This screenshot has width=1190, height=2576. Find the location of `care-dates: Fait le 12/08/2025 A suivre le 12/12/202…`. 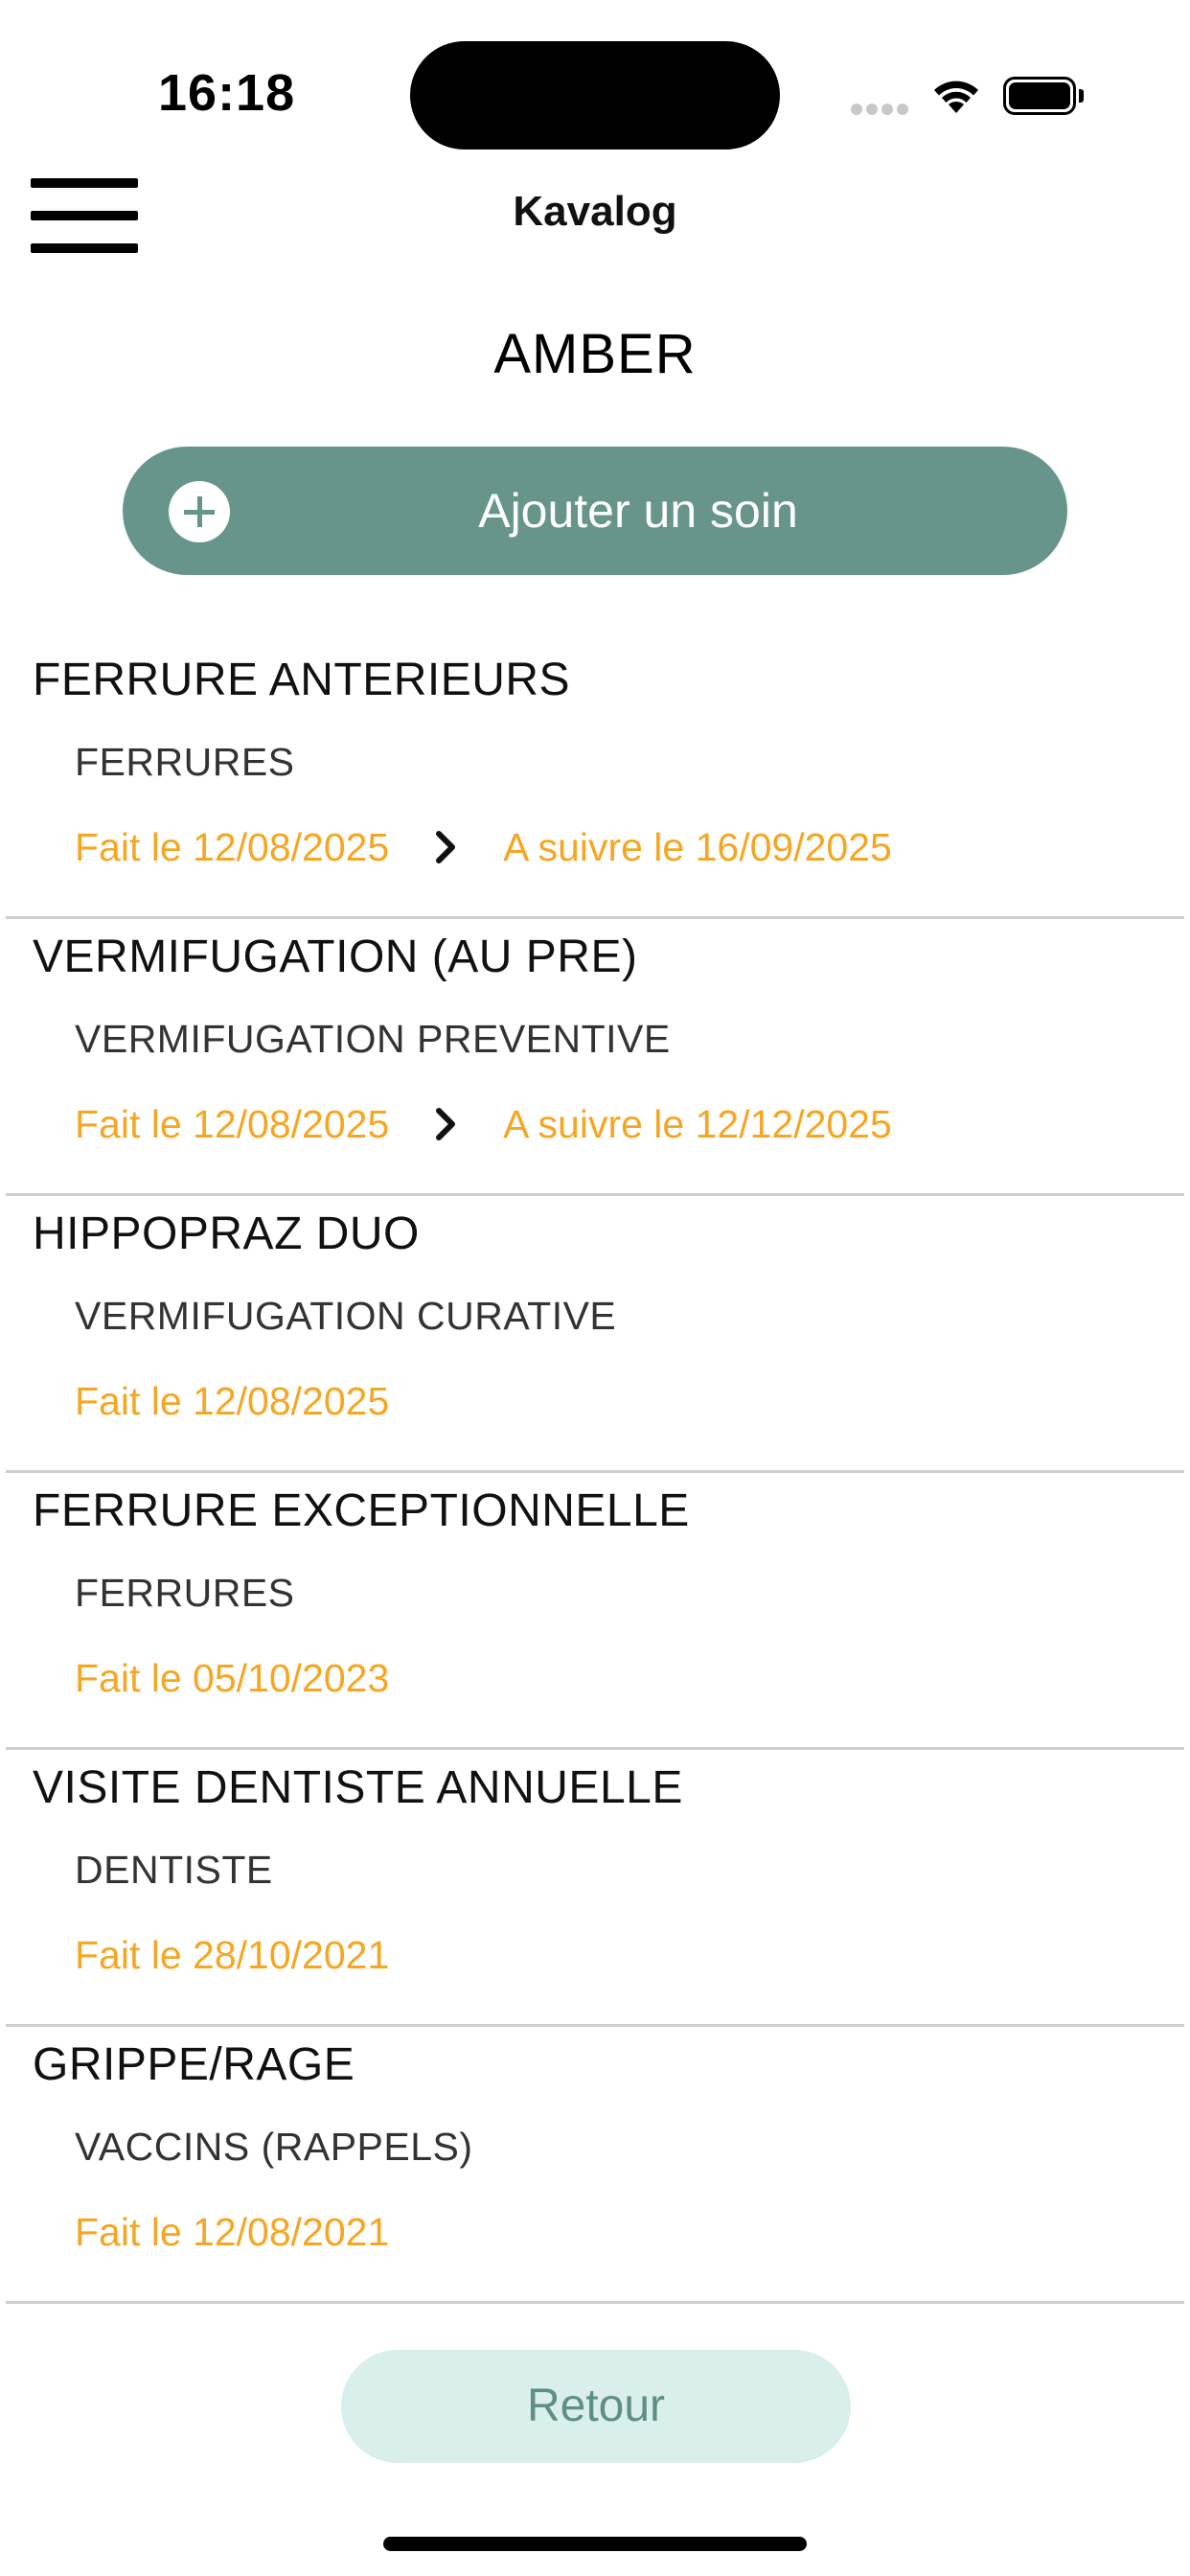

care-dates: Fait le 12/08/2025 A suivre le 12/12/202… is located at coordinates (484, 1128).